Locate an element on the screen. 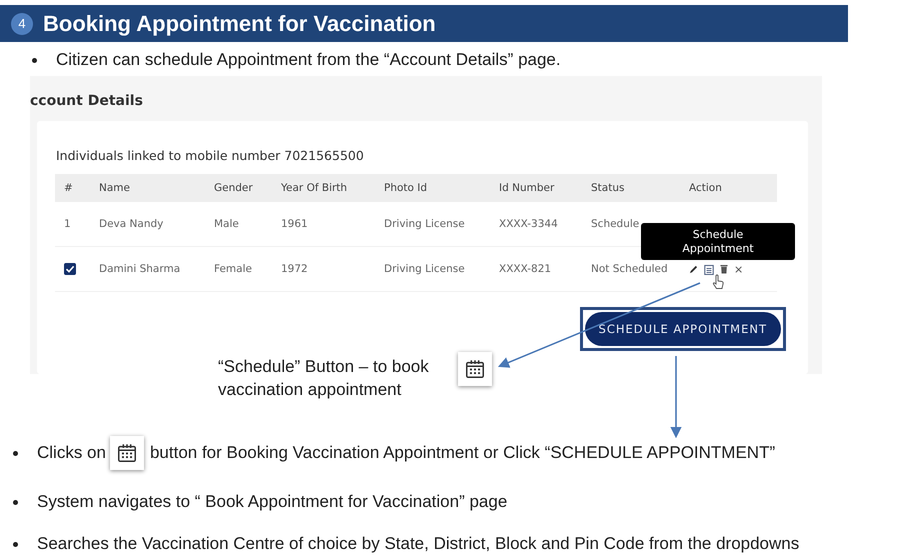 The width and height of the screenshot is (904, 559). table-cell: 1961 is located at coordinates (294, 224).